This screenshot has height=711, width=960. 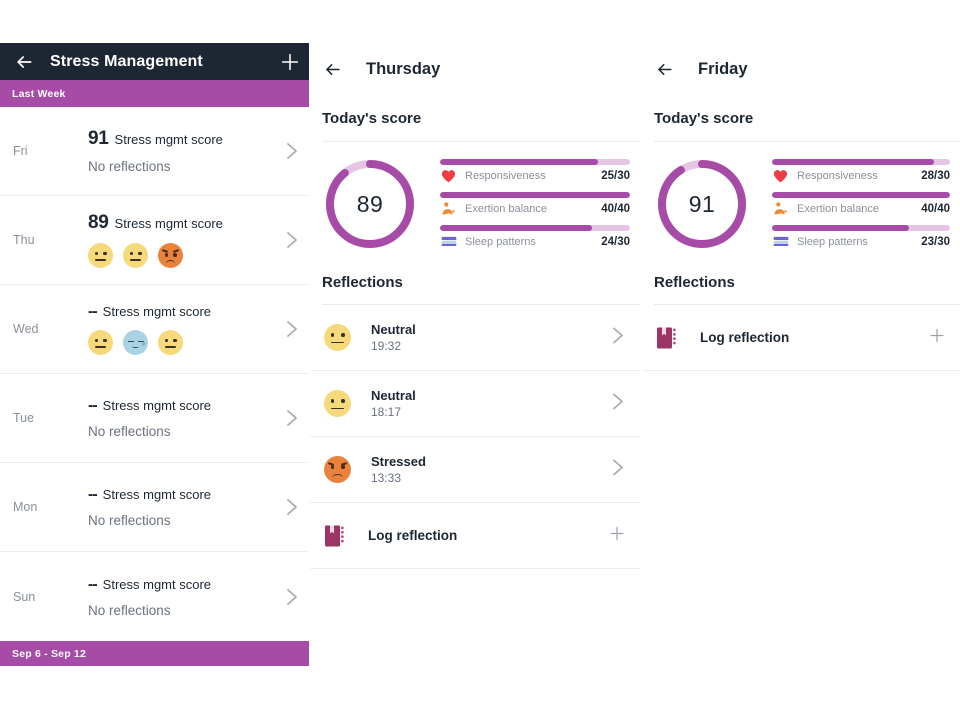 I want to click on reflection-row: Neutral 18:17, so click(x=475, y=404).